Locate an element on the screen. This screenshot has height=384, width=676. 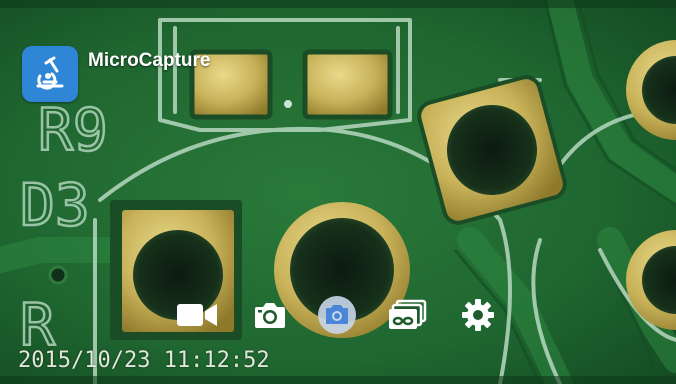
timestamp-overlay: 2015/10/23 11:12:52 is located at coordinates (144, 360).